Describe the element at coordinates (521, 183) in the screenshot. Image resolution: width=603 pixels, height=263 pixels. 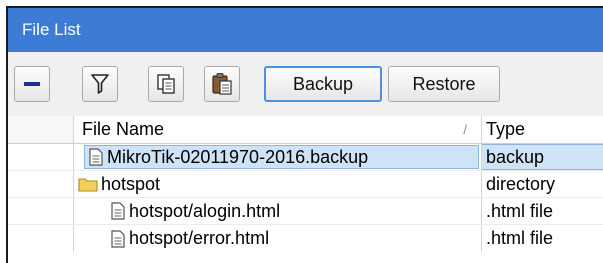
I see `file-type-cell: directory` at that location.